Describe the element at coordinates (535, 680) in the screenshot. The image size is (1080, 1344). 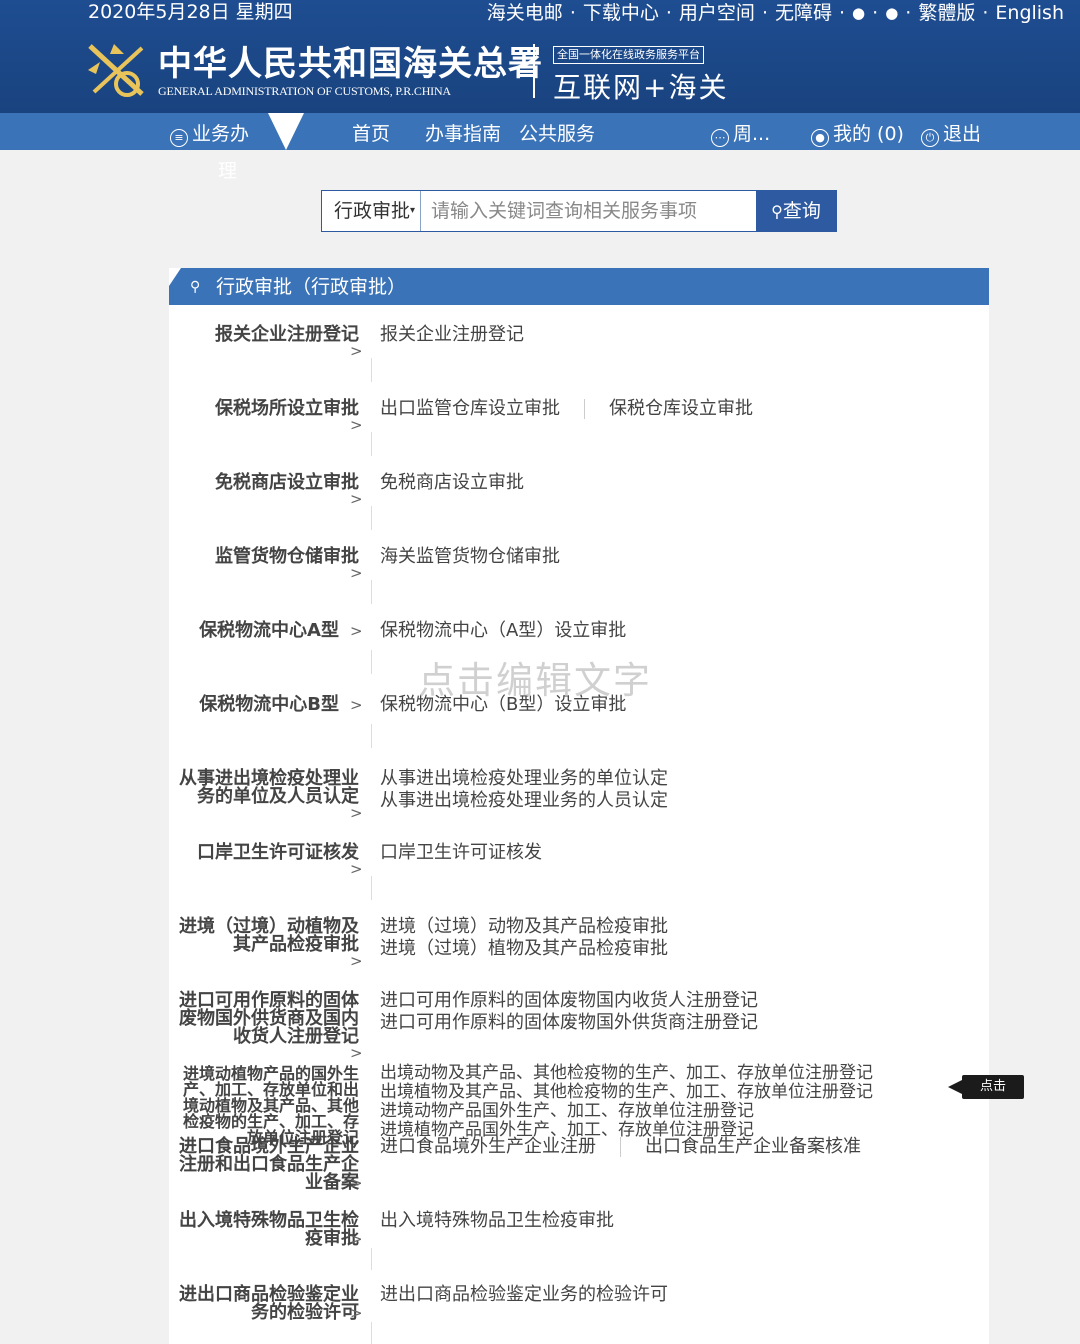
I see `edit-text-watermark: 点击编辑文字` at that location.